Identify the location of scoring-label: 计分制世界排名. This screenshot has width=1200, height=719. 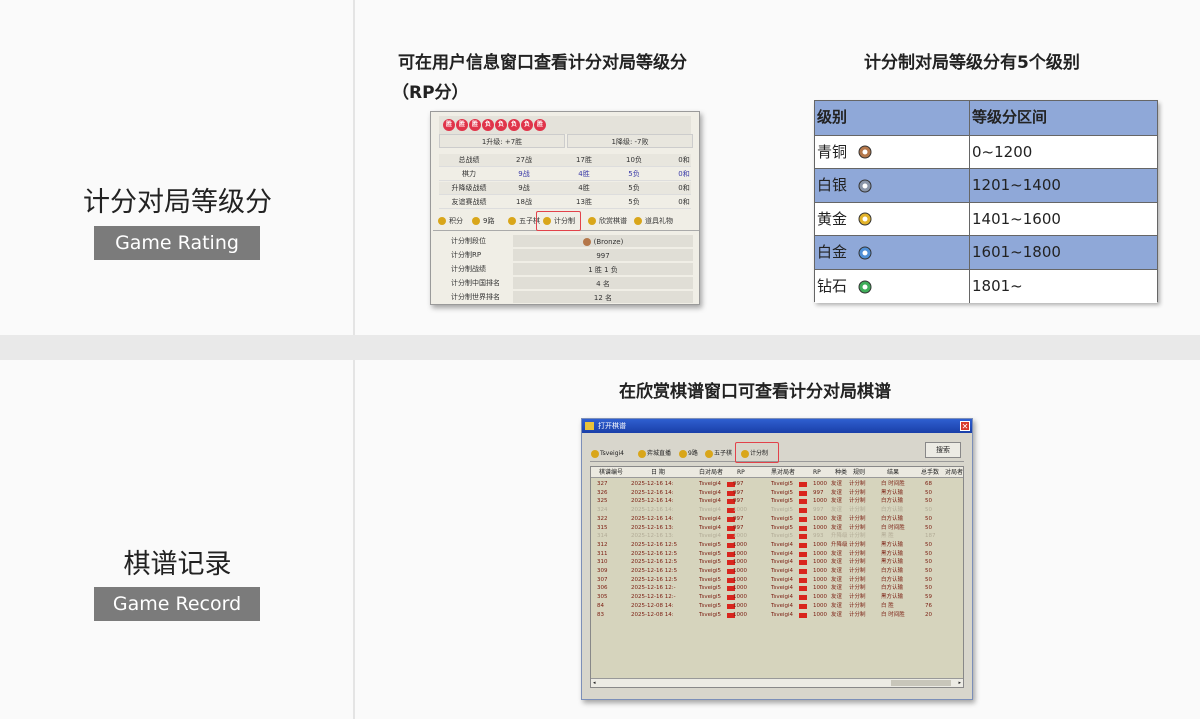
(475, 297).